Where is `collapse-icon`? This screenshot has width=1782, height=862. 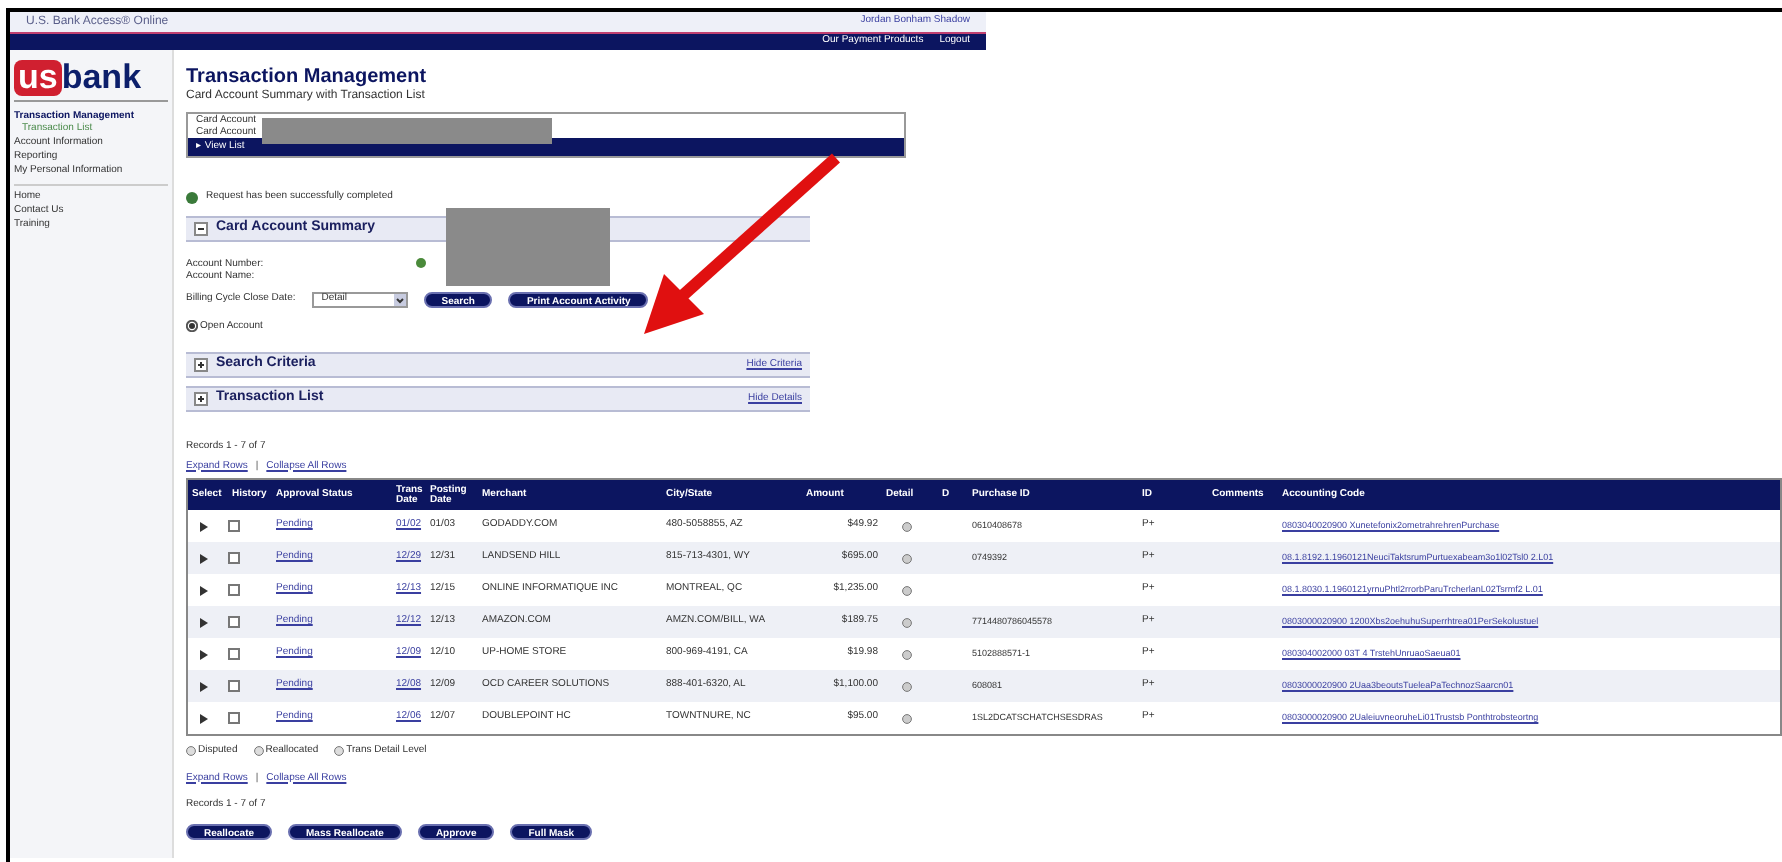 collapse-icon is located at coordinates (201, 228).